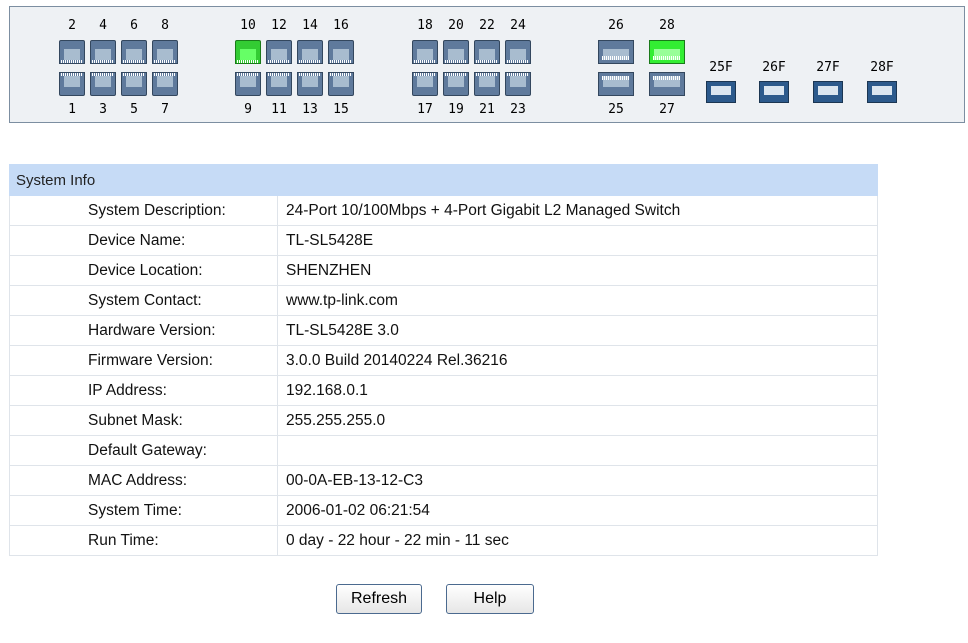  I want to click on sfp-port-label: 25F, so click(721, 67).